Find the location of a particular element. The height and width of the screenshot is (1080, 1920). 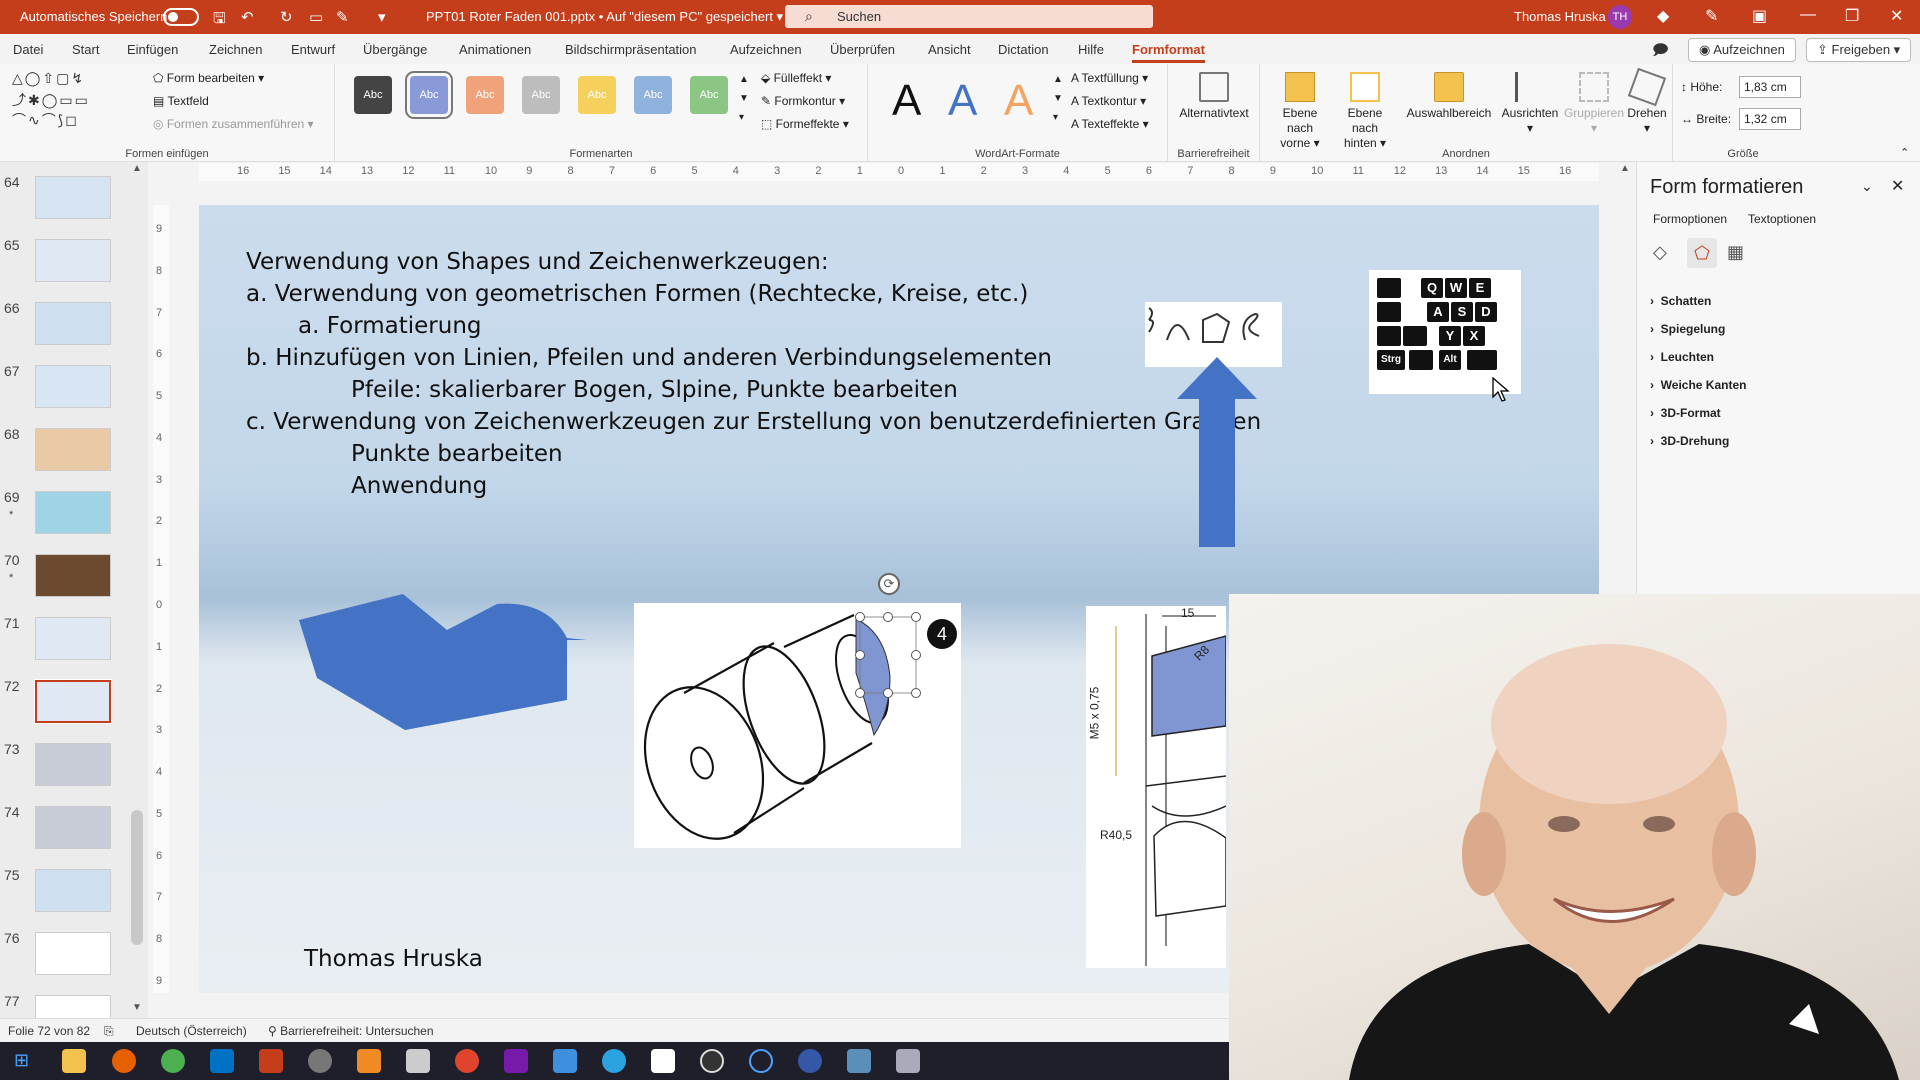

comments-icon: 🗩 is located at coordinates (1660, 52).